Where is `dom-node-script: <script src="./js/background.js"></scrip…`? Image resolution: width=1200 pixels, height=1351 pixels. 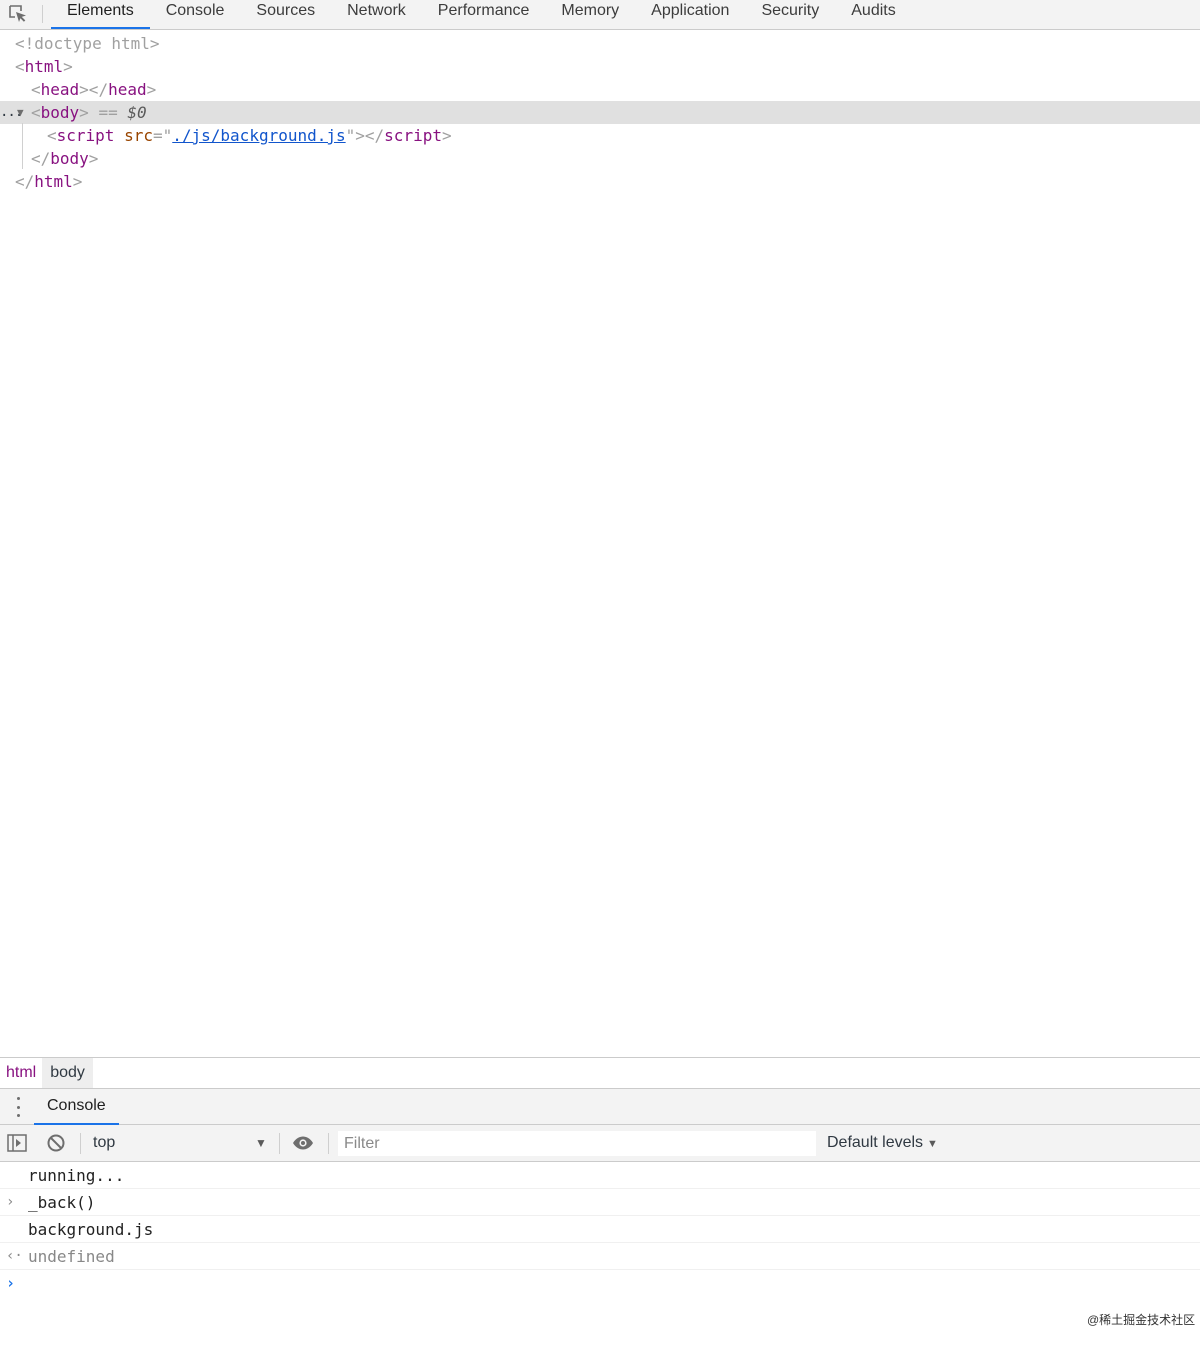
dom-node-script: <script src="./js/background.js"></scrip… is located at coordinates (600, 135).